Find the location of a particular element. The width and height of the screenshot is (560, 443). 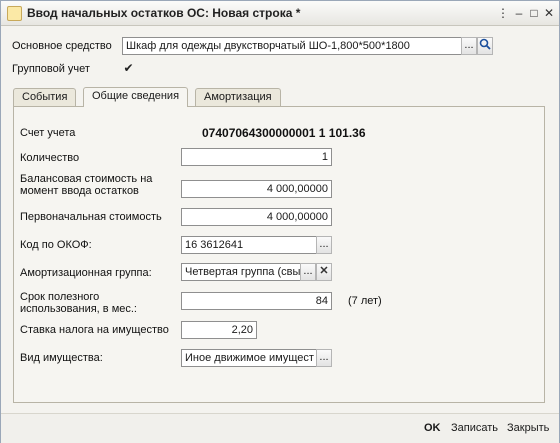

close-button: Закрыть is located at coordinates (528, 428).